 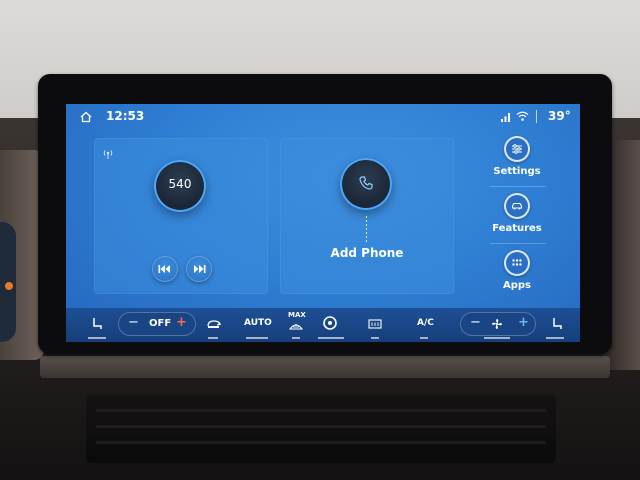 I want to click on phone-card: Add Phone, so click(x=367, y=216).